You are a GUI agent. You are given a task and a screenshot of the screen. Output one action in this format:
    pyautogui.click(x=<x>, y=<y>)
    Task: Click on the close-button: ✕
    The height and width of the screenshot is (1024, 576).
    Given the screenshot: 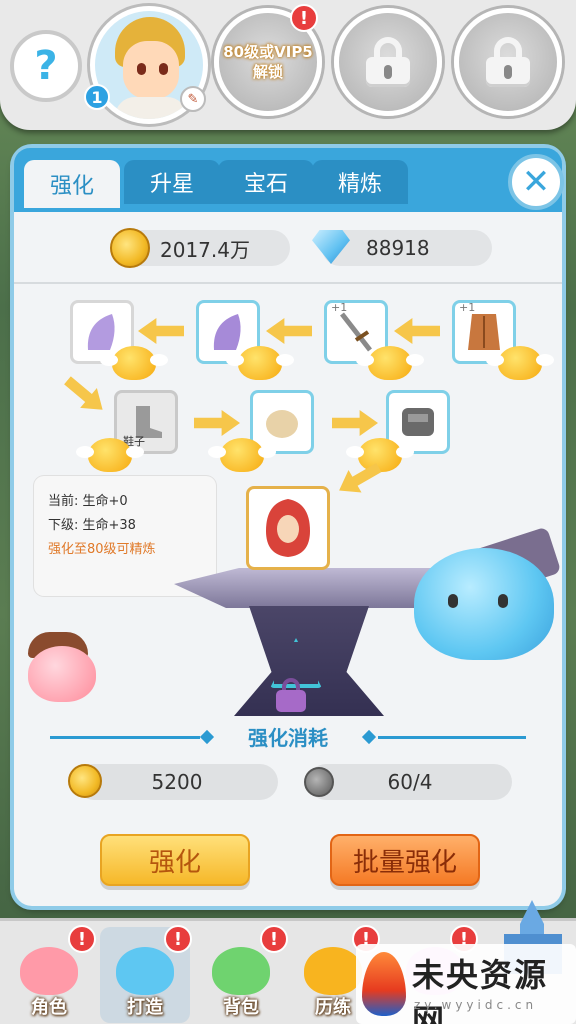 What is the action you would take?
    pyautogui.click(x=536, y=182)
    